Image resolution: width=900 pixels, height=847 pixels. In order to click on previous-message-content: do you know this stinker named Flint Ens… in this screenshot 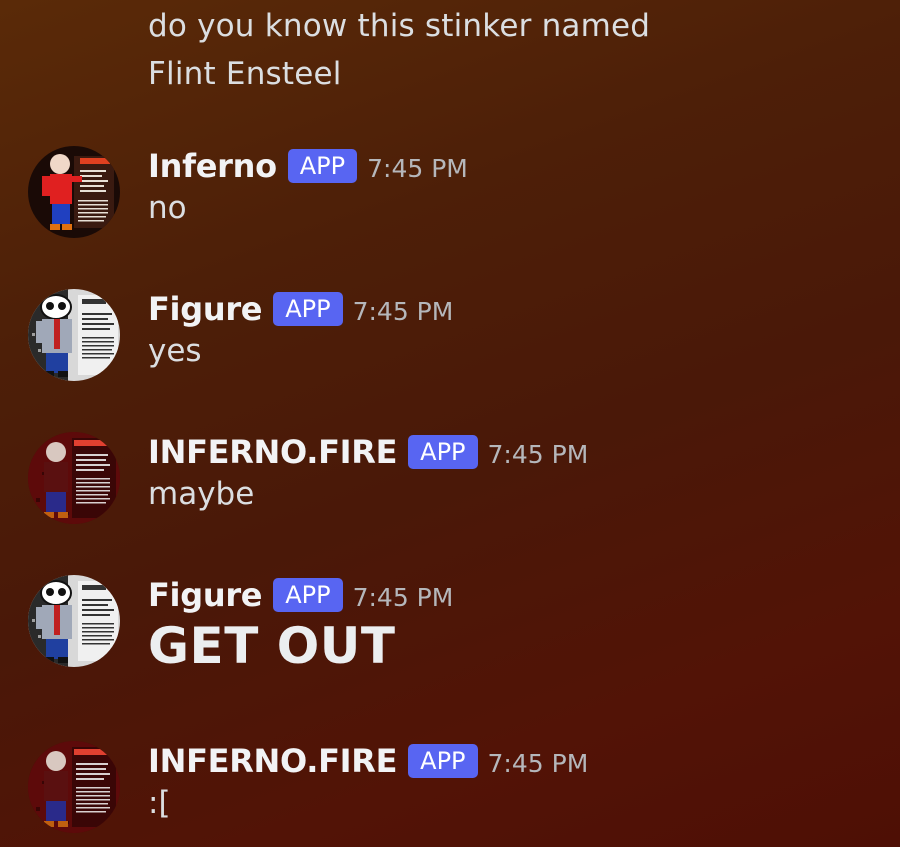, I will do `click(399, 50)`.